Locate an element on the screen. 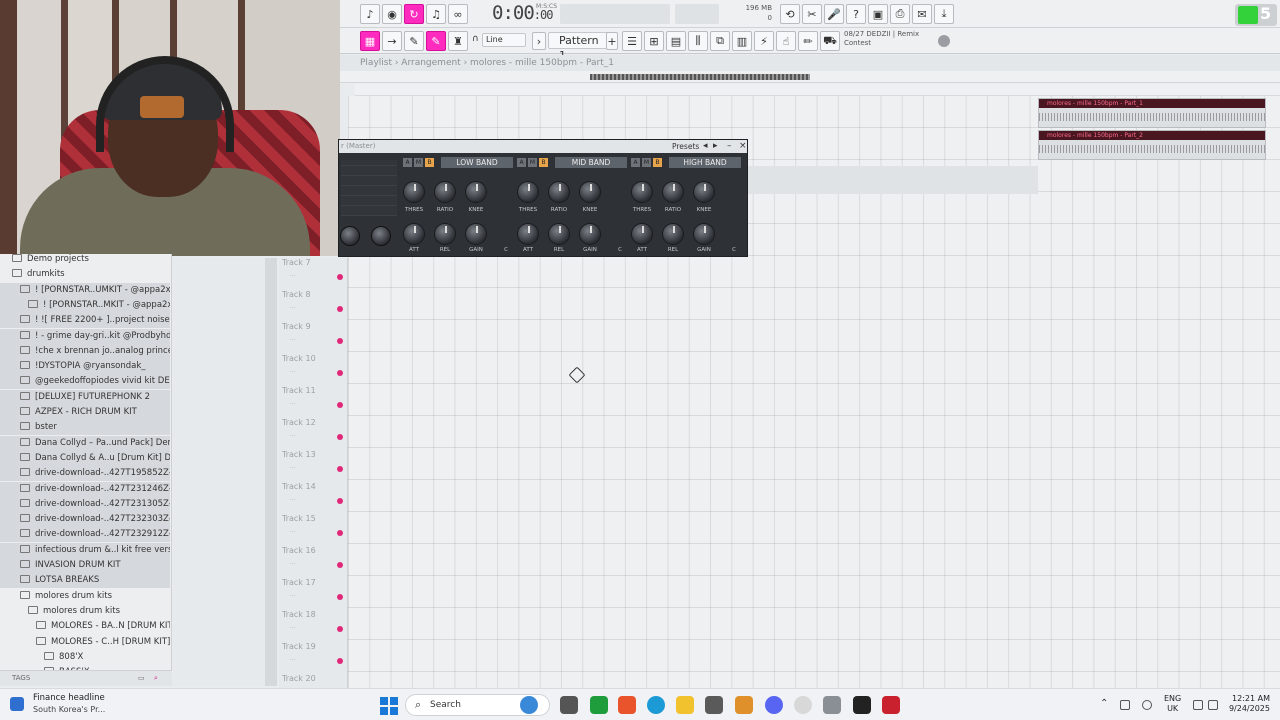  playlist-overview-strip is located at coordinates (700, 77).